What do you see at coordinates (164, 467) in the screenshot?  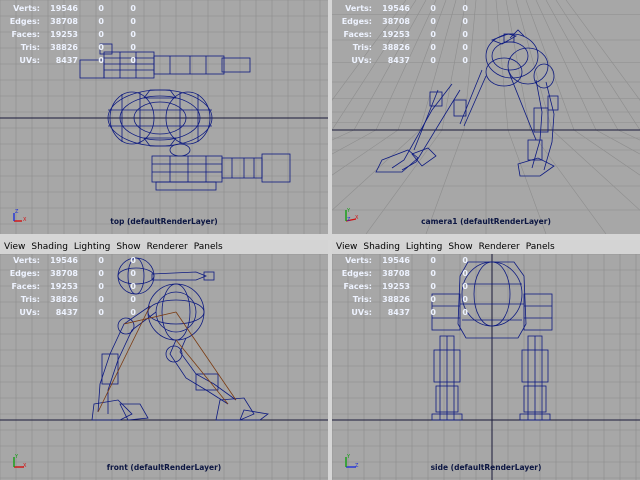 I see `viewport-caption: front (defaultRenderLayer)` at bounding box center [164, 467].